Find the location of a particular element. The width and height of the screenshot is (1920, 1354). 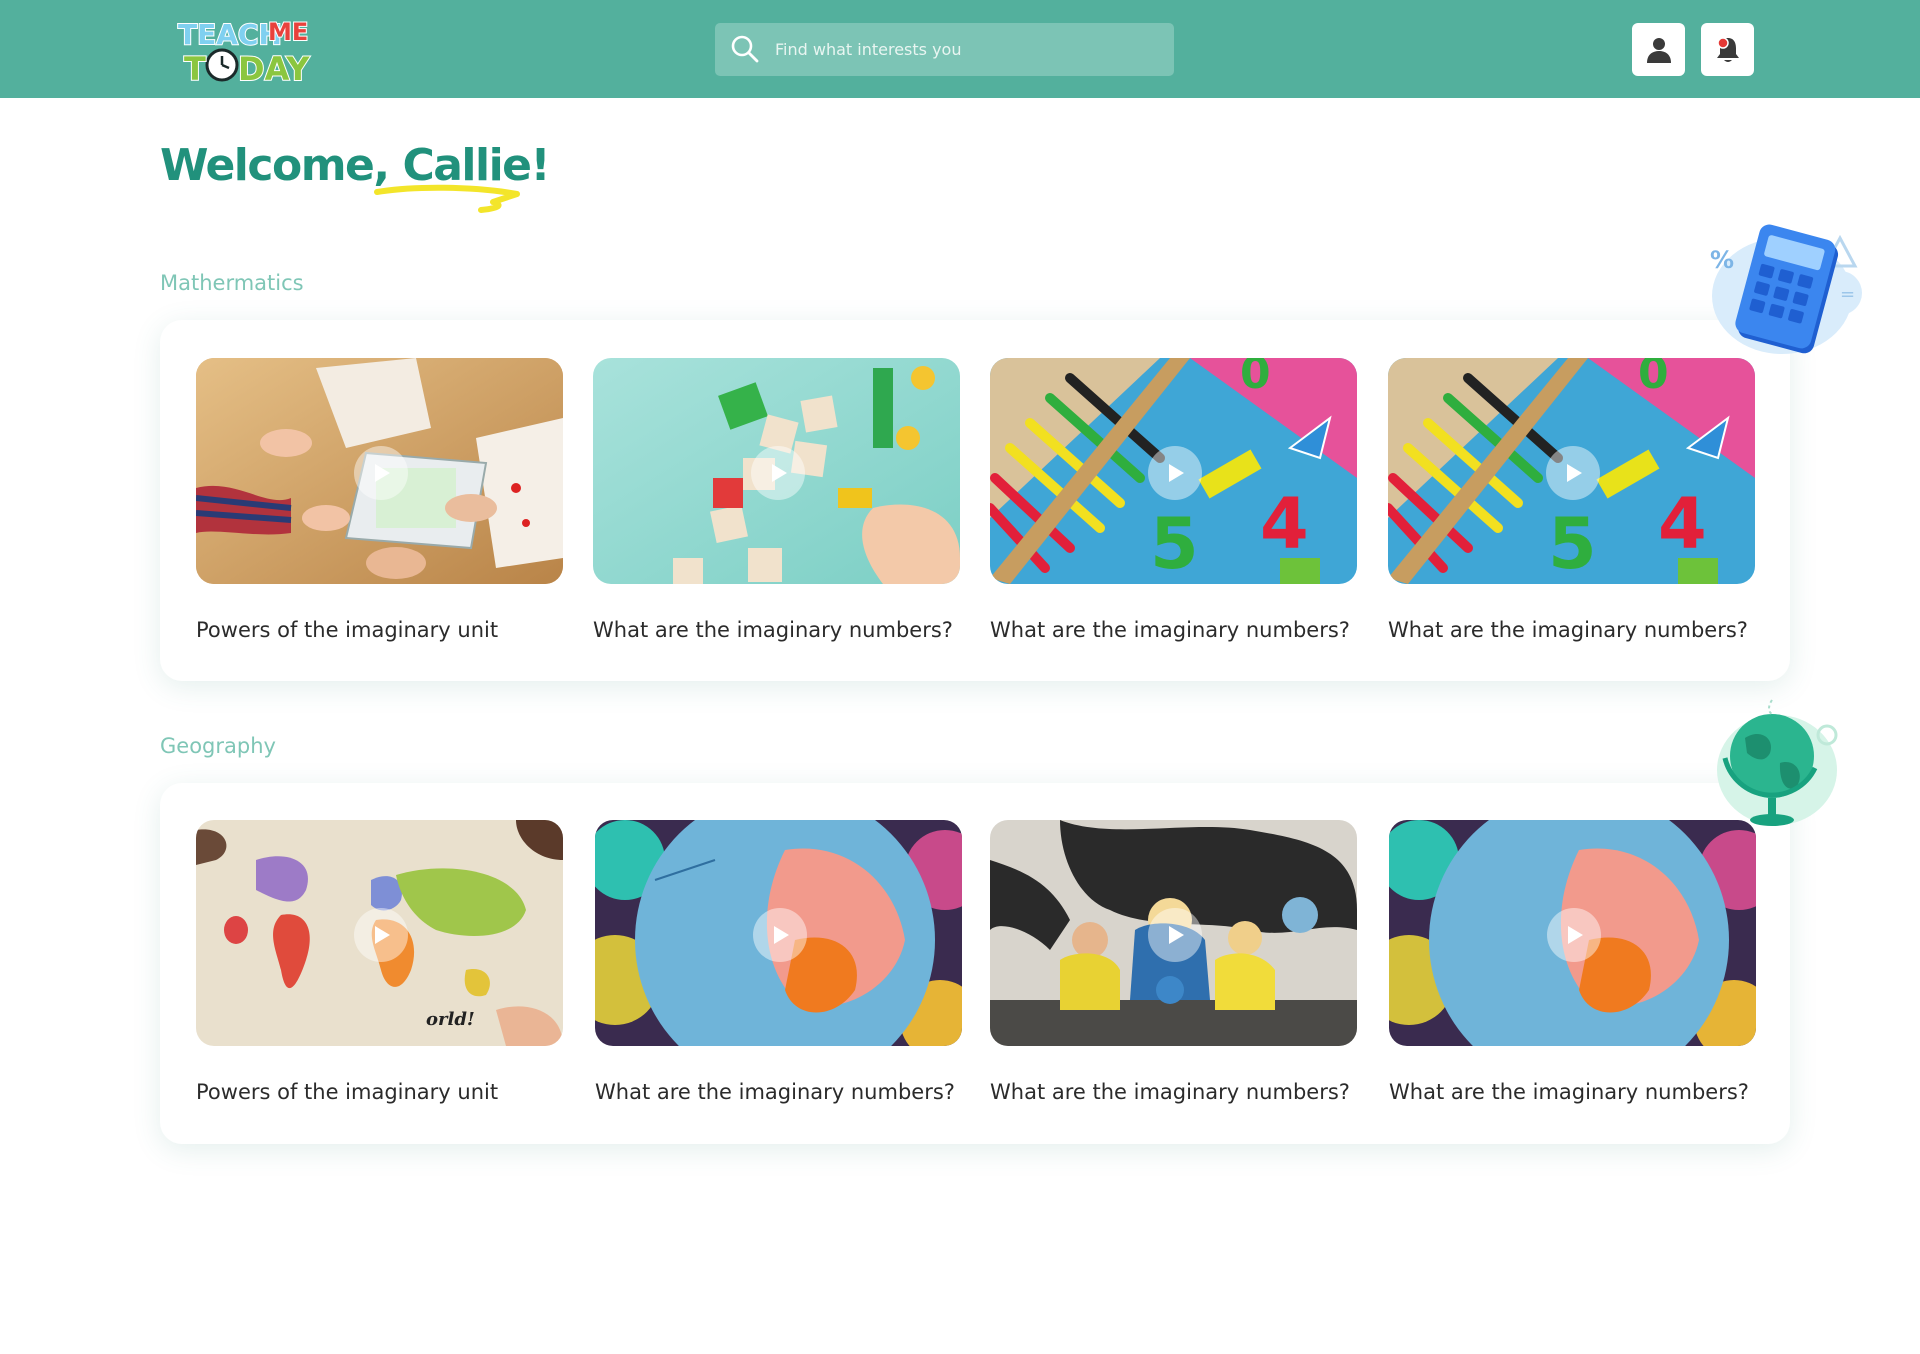

calculator-illustration: % = is located at coordinates (1786, 289).